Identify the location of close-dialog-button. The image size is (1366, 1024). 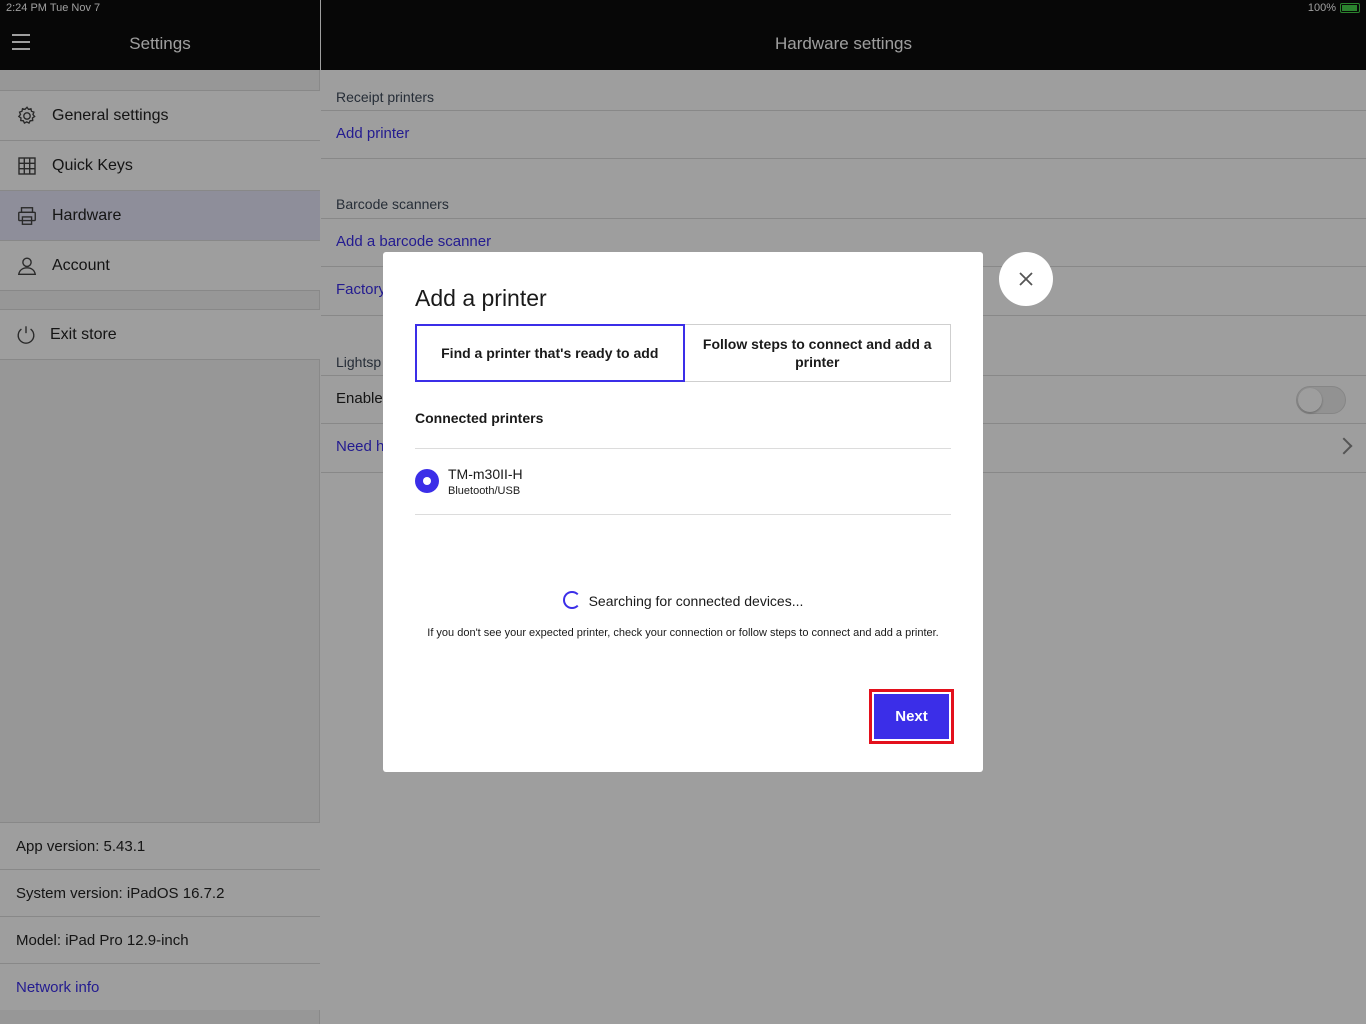
(1026, 279).